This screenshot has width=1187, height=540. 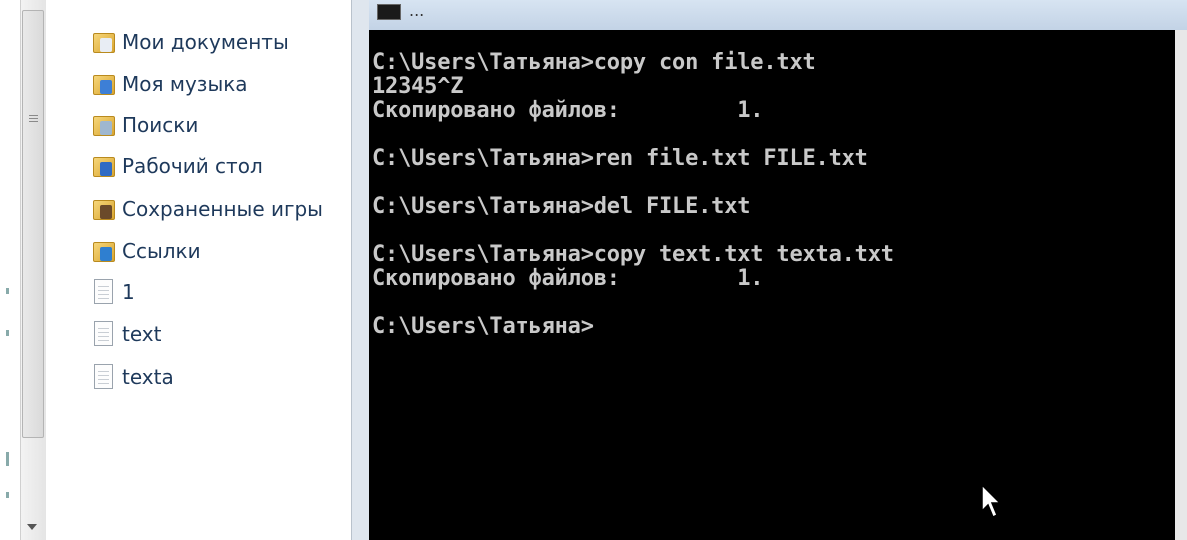 I want to click on nav-item: Сохраненные игры, so click(x=207, y=209).